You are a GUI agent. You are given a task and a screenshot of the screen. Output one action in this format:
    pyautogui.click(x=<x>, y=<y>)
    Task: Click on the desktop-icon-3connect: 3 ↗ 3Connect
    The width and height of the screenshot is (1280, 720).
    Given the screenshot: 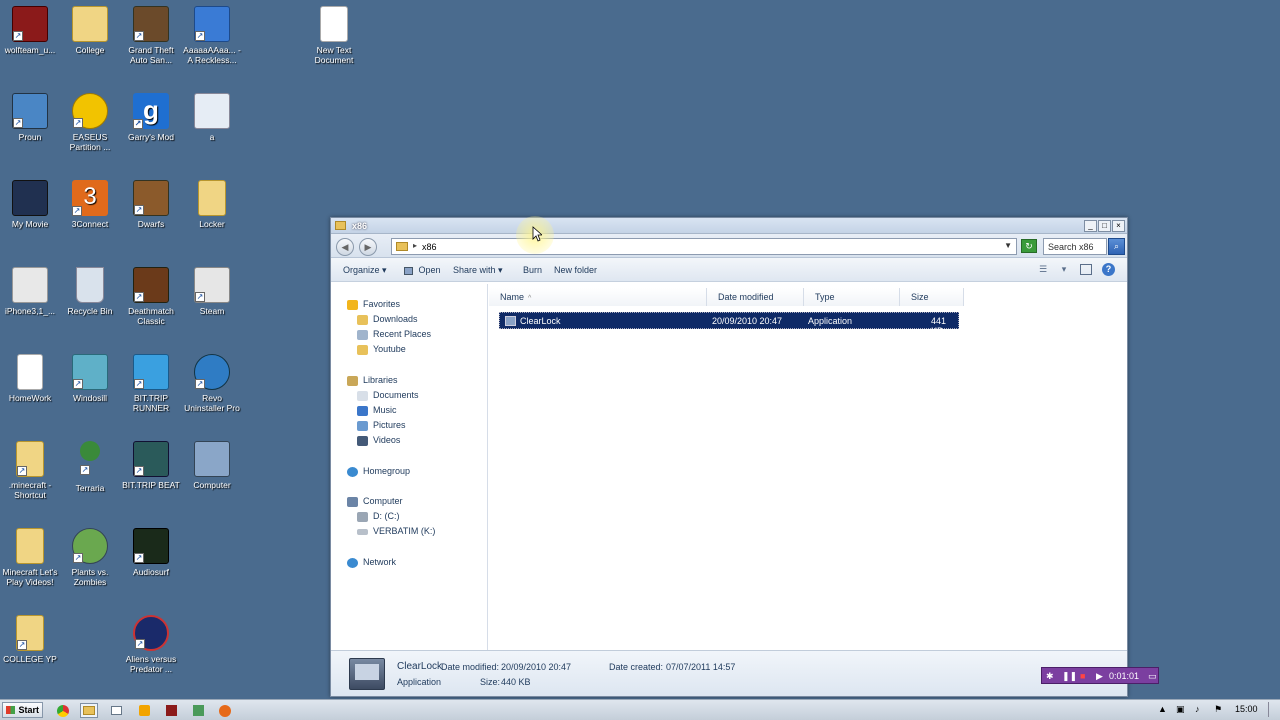 What is the action you would take?
    pyautogui.click(x=90, y=204)
    